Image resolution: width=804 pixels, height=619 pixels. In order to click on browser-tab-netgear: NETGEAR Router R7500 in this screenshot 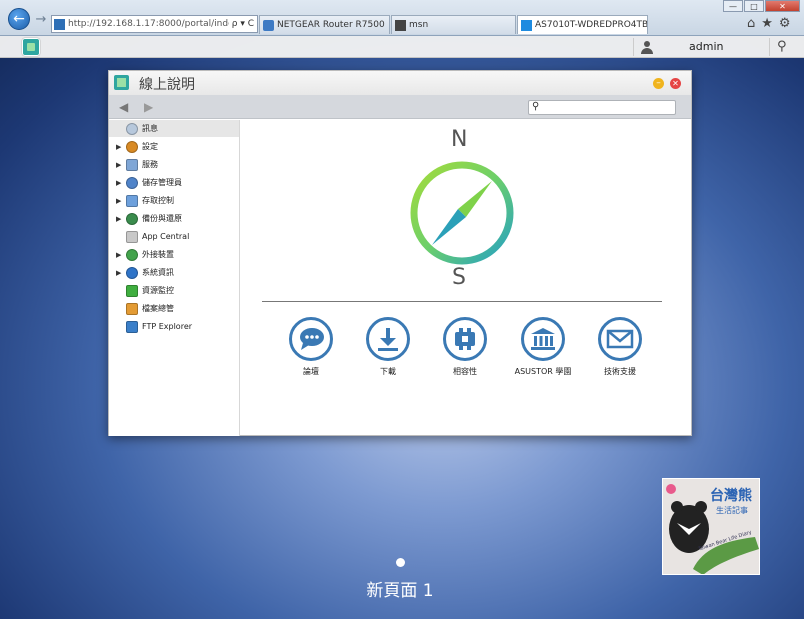, I will do `click(324, 24)`.